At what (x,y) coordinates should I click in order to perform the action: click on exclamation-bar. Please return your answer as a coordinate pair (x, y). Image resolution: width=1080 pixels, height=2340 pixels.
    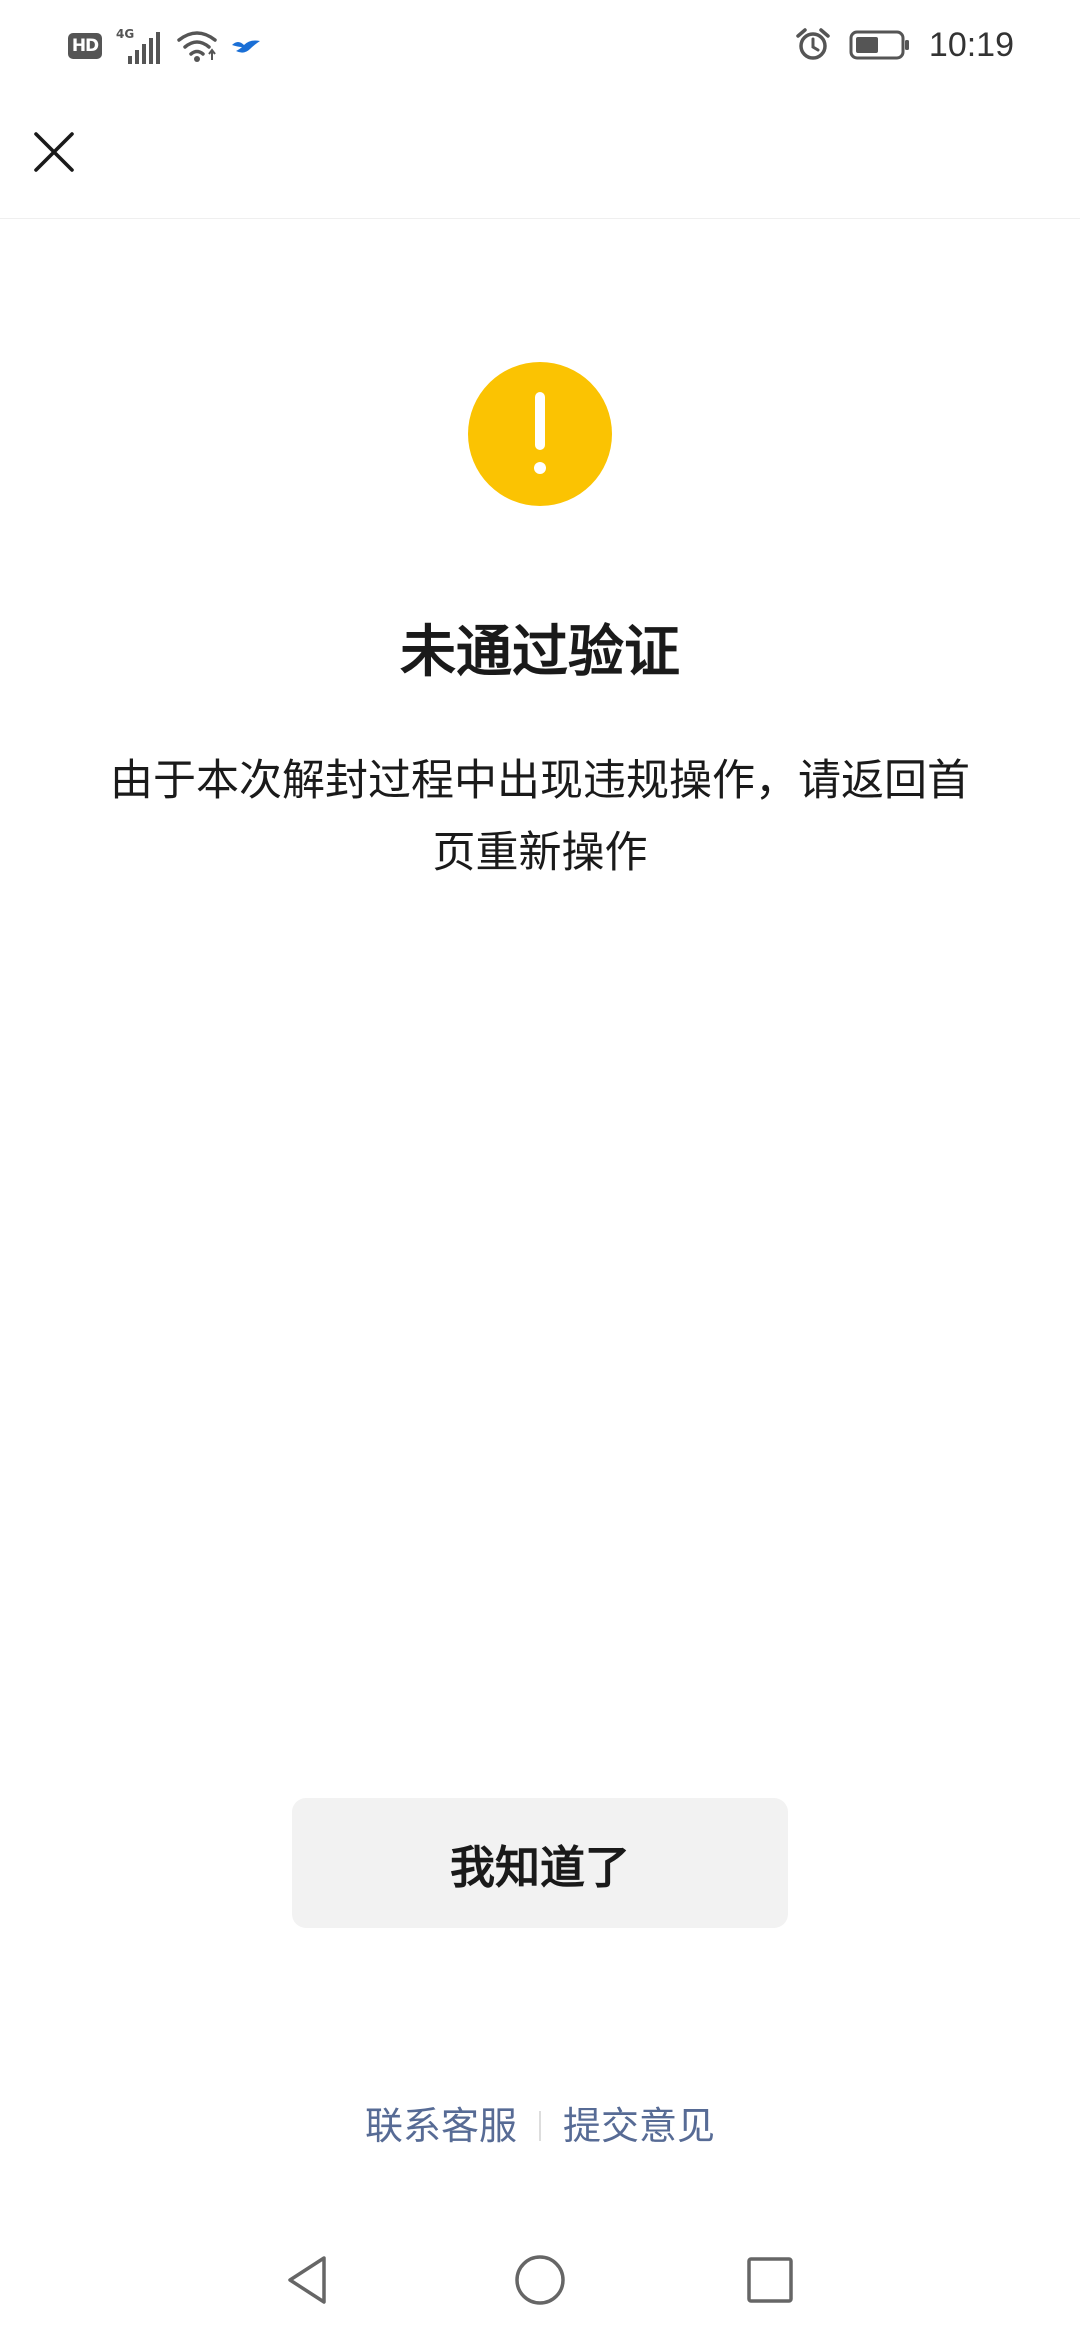
    Looking at the image, I should click on (540, 421).